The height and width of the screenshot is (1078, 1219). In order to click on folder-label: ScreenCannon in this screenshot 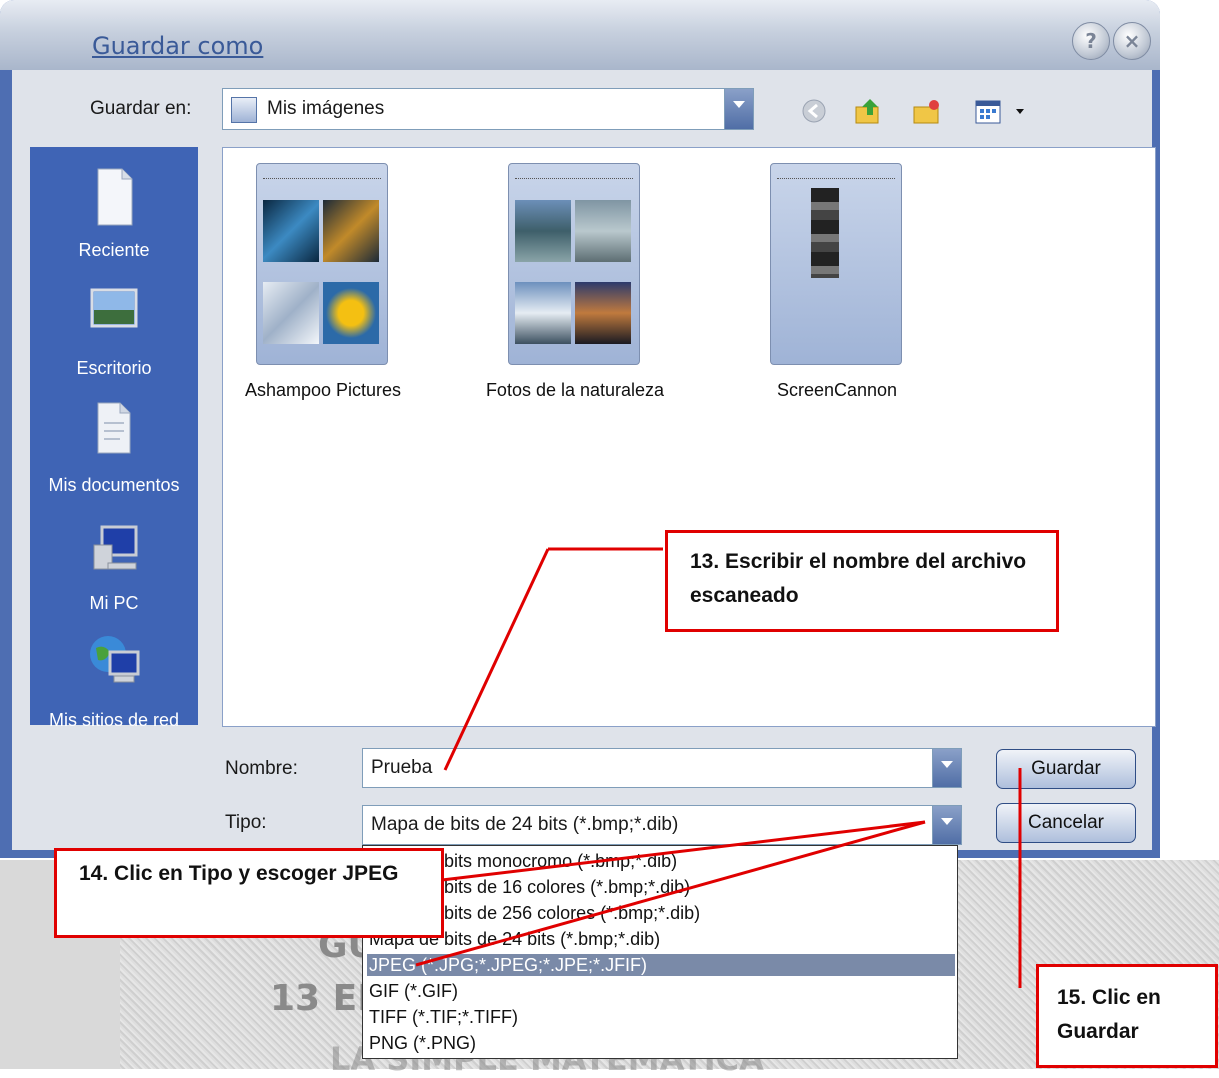, I will do `click(837, 390)`.